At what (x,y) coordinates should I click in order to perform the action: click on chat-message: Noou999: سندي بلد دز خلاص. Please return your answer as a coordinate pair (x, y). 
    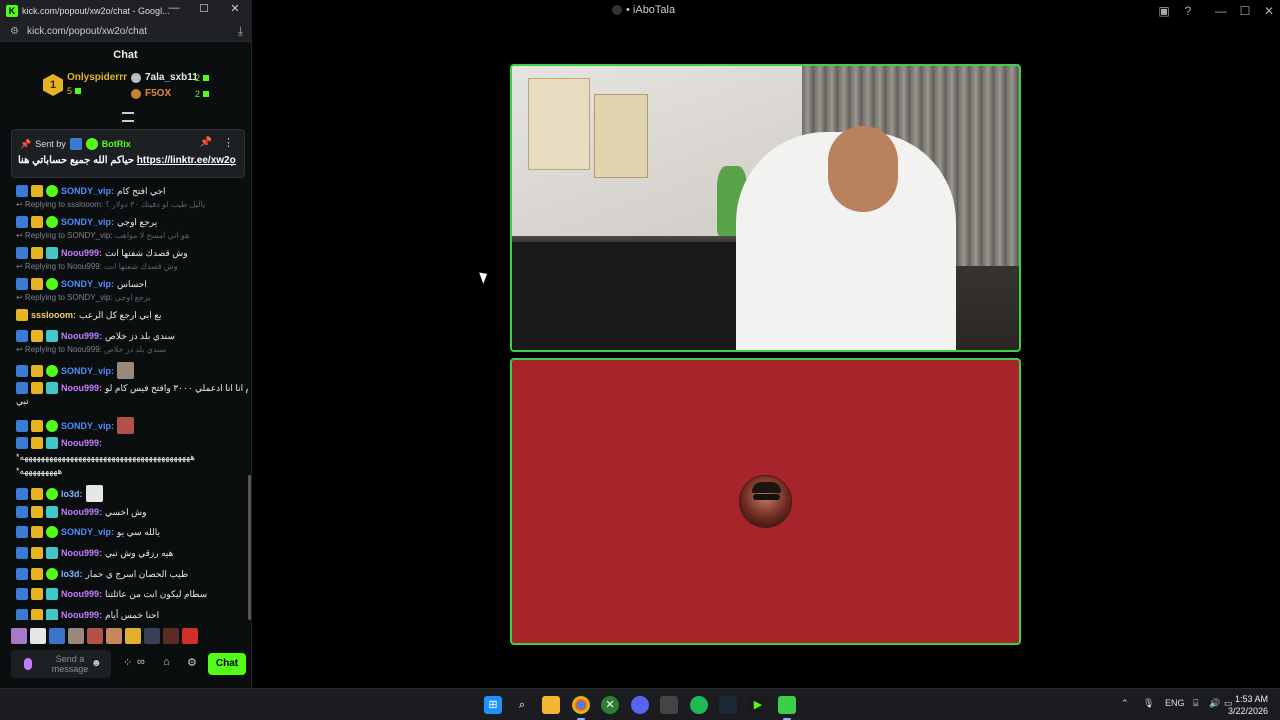
    Looking at the image, I should click on (95, 336).